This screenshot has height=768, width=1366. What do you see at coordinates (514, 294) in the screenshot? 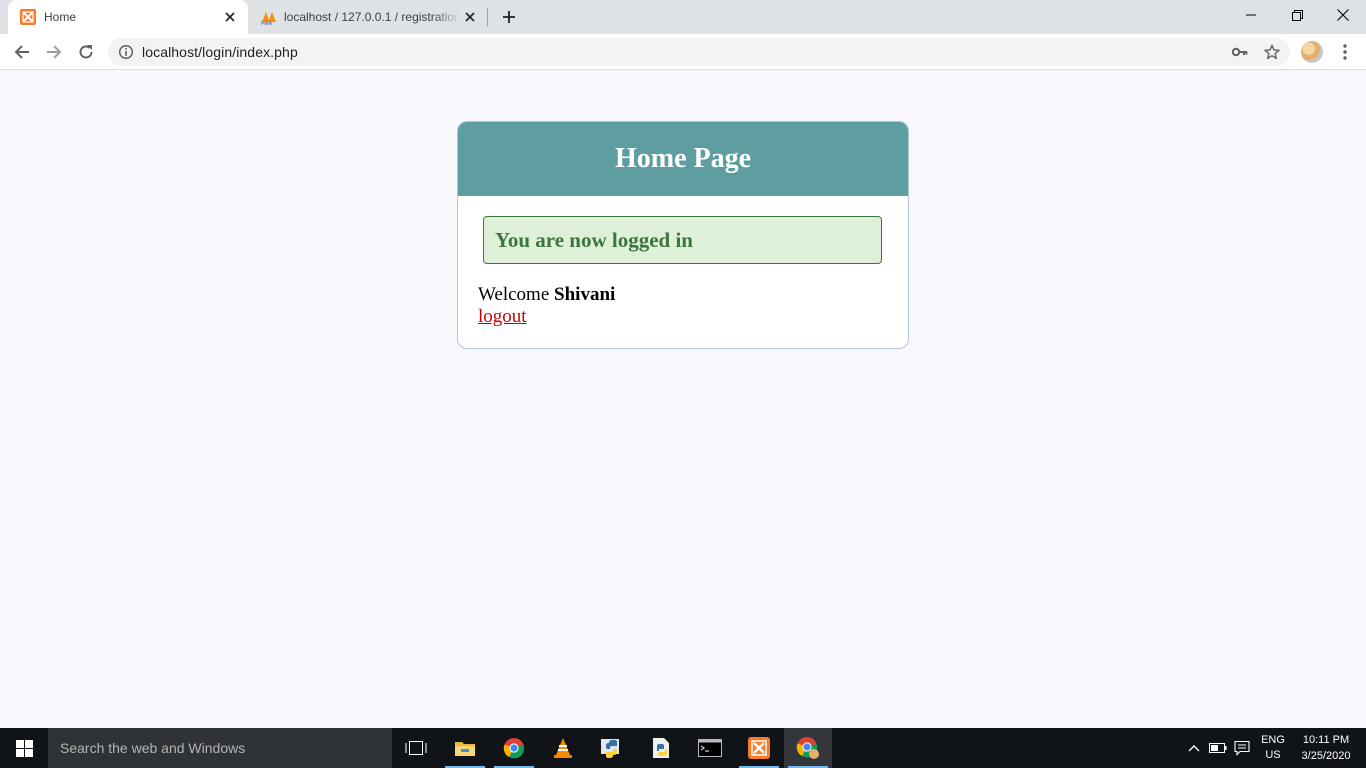
I see `welcome-prefix: Welcome` at bounding box center [514, 294].